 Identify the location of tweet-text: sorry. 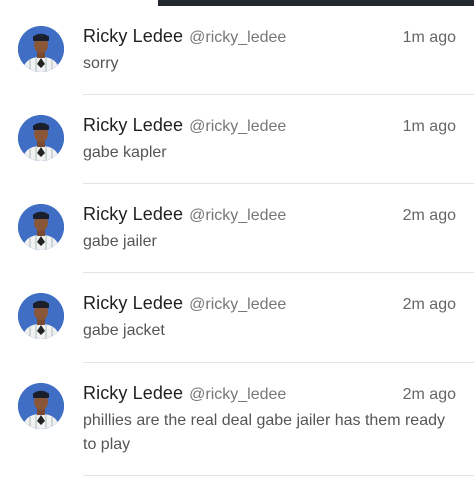
(101, 63).